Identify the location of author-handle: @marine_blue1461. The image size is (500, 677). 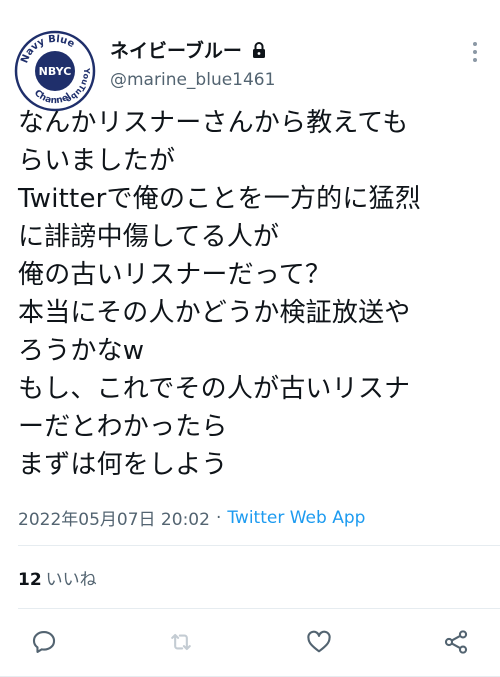
(192, 80).